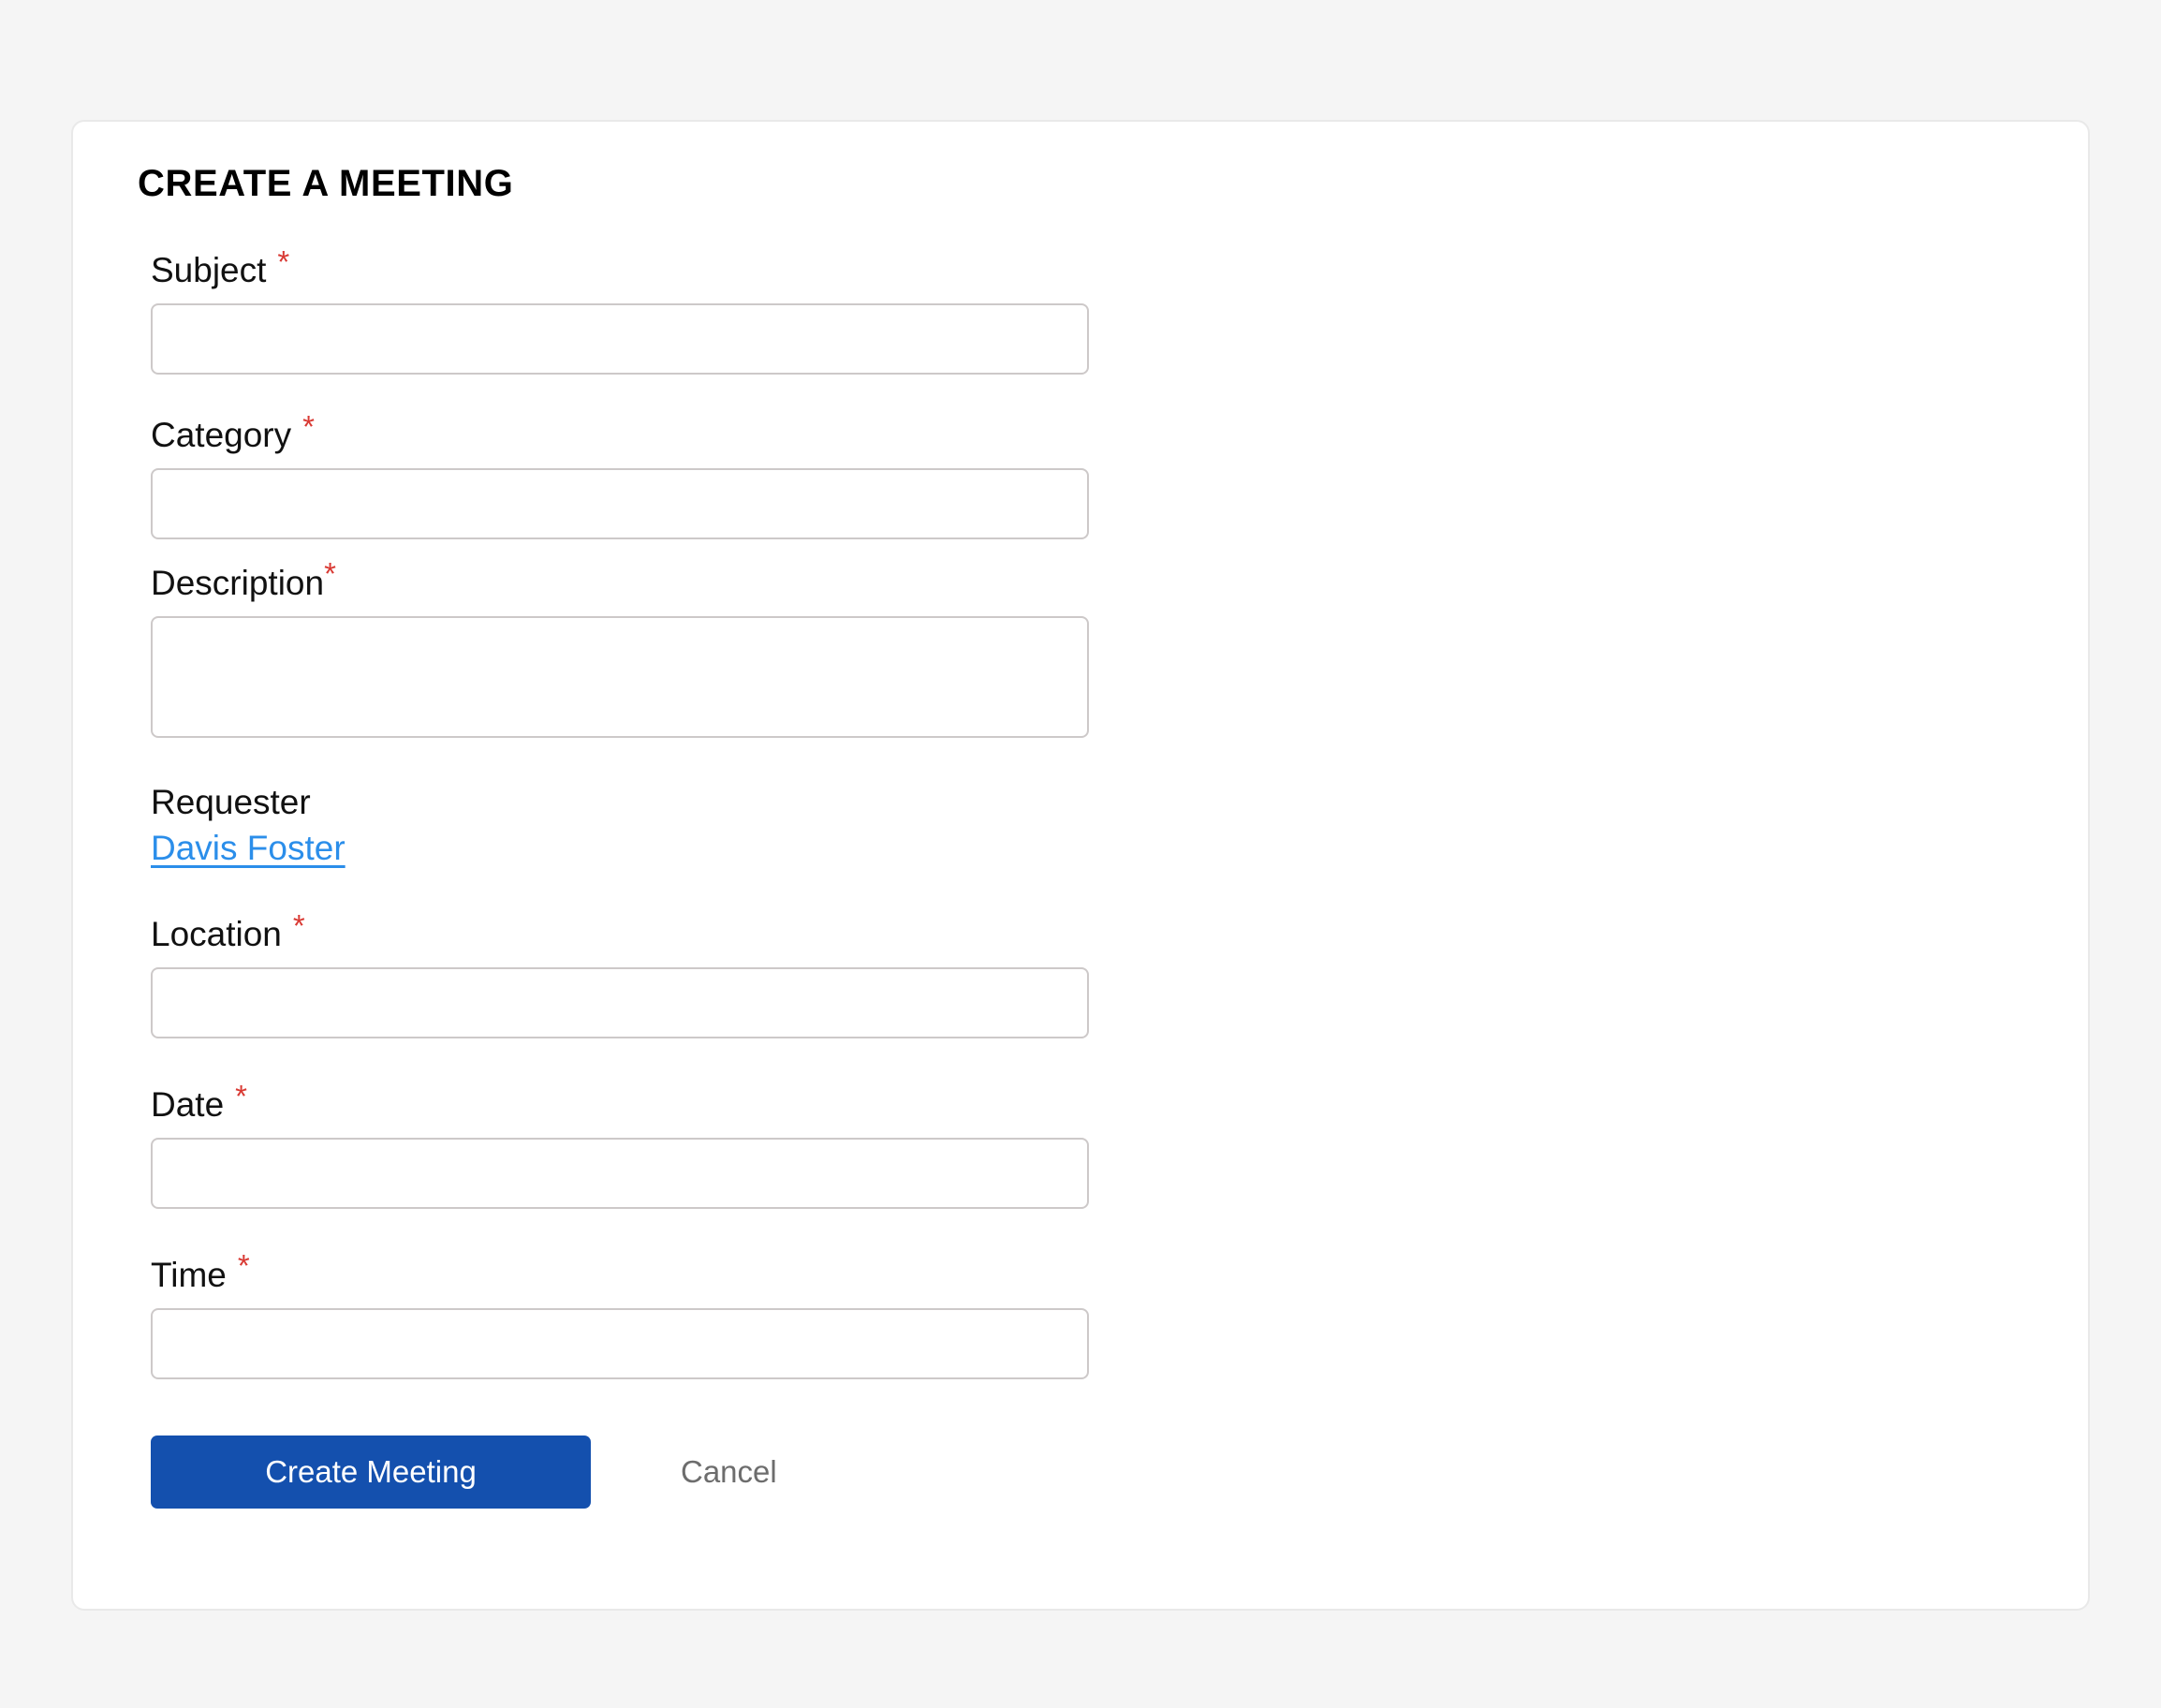  What do you see at coordinates (221, 434) in the screenshot?
I see `category-label-text: Category` at bounding box center [221, 434].